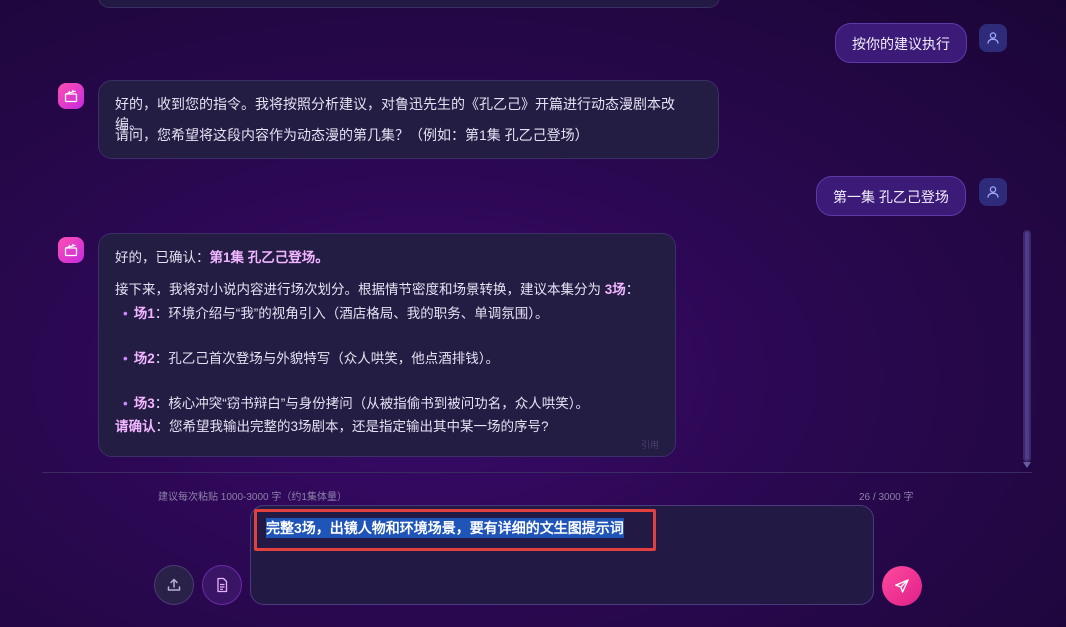 The width and height of the screenshot is (1066, 627). I want to click on scene-list-item: • 场2：孔乙己首次登场与外貌特写（众人哄笑，他点酒排钱）。, so click(311, 358).